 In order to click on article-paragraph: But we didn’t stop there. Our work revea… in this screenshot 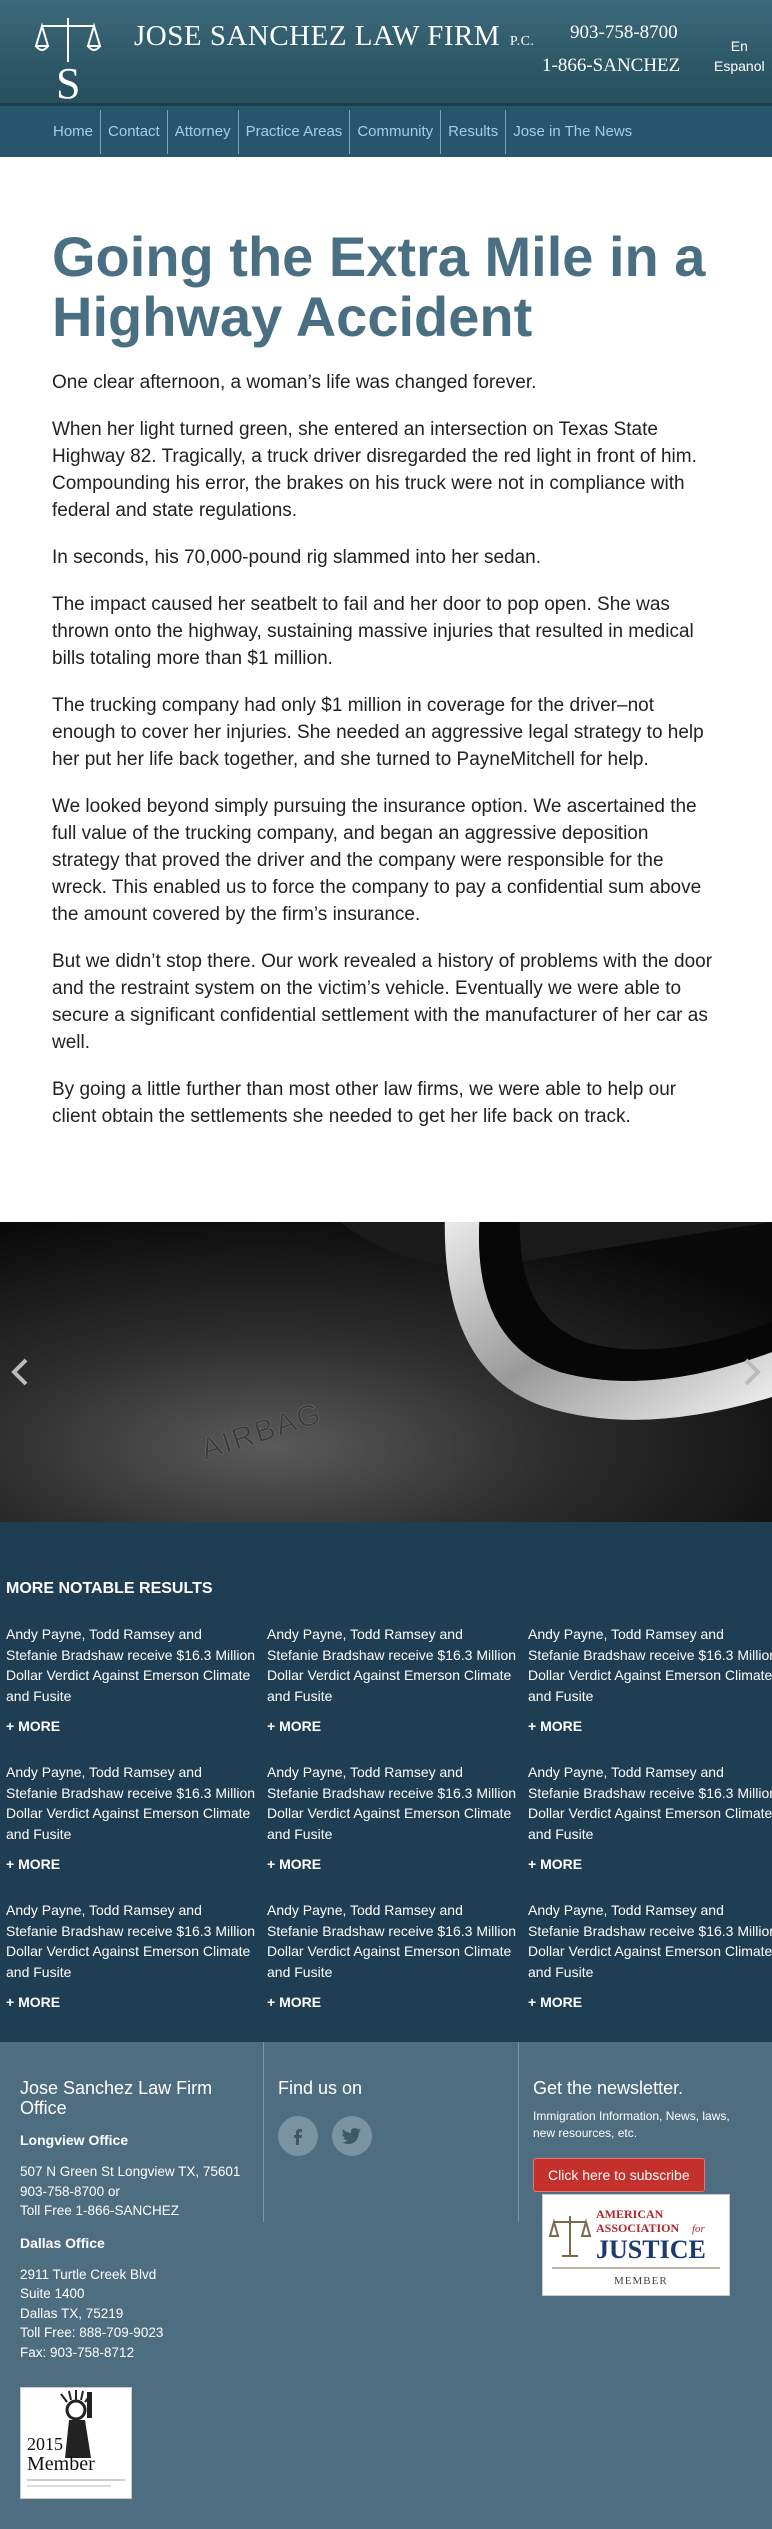, I will do `click(382, 1002)`.